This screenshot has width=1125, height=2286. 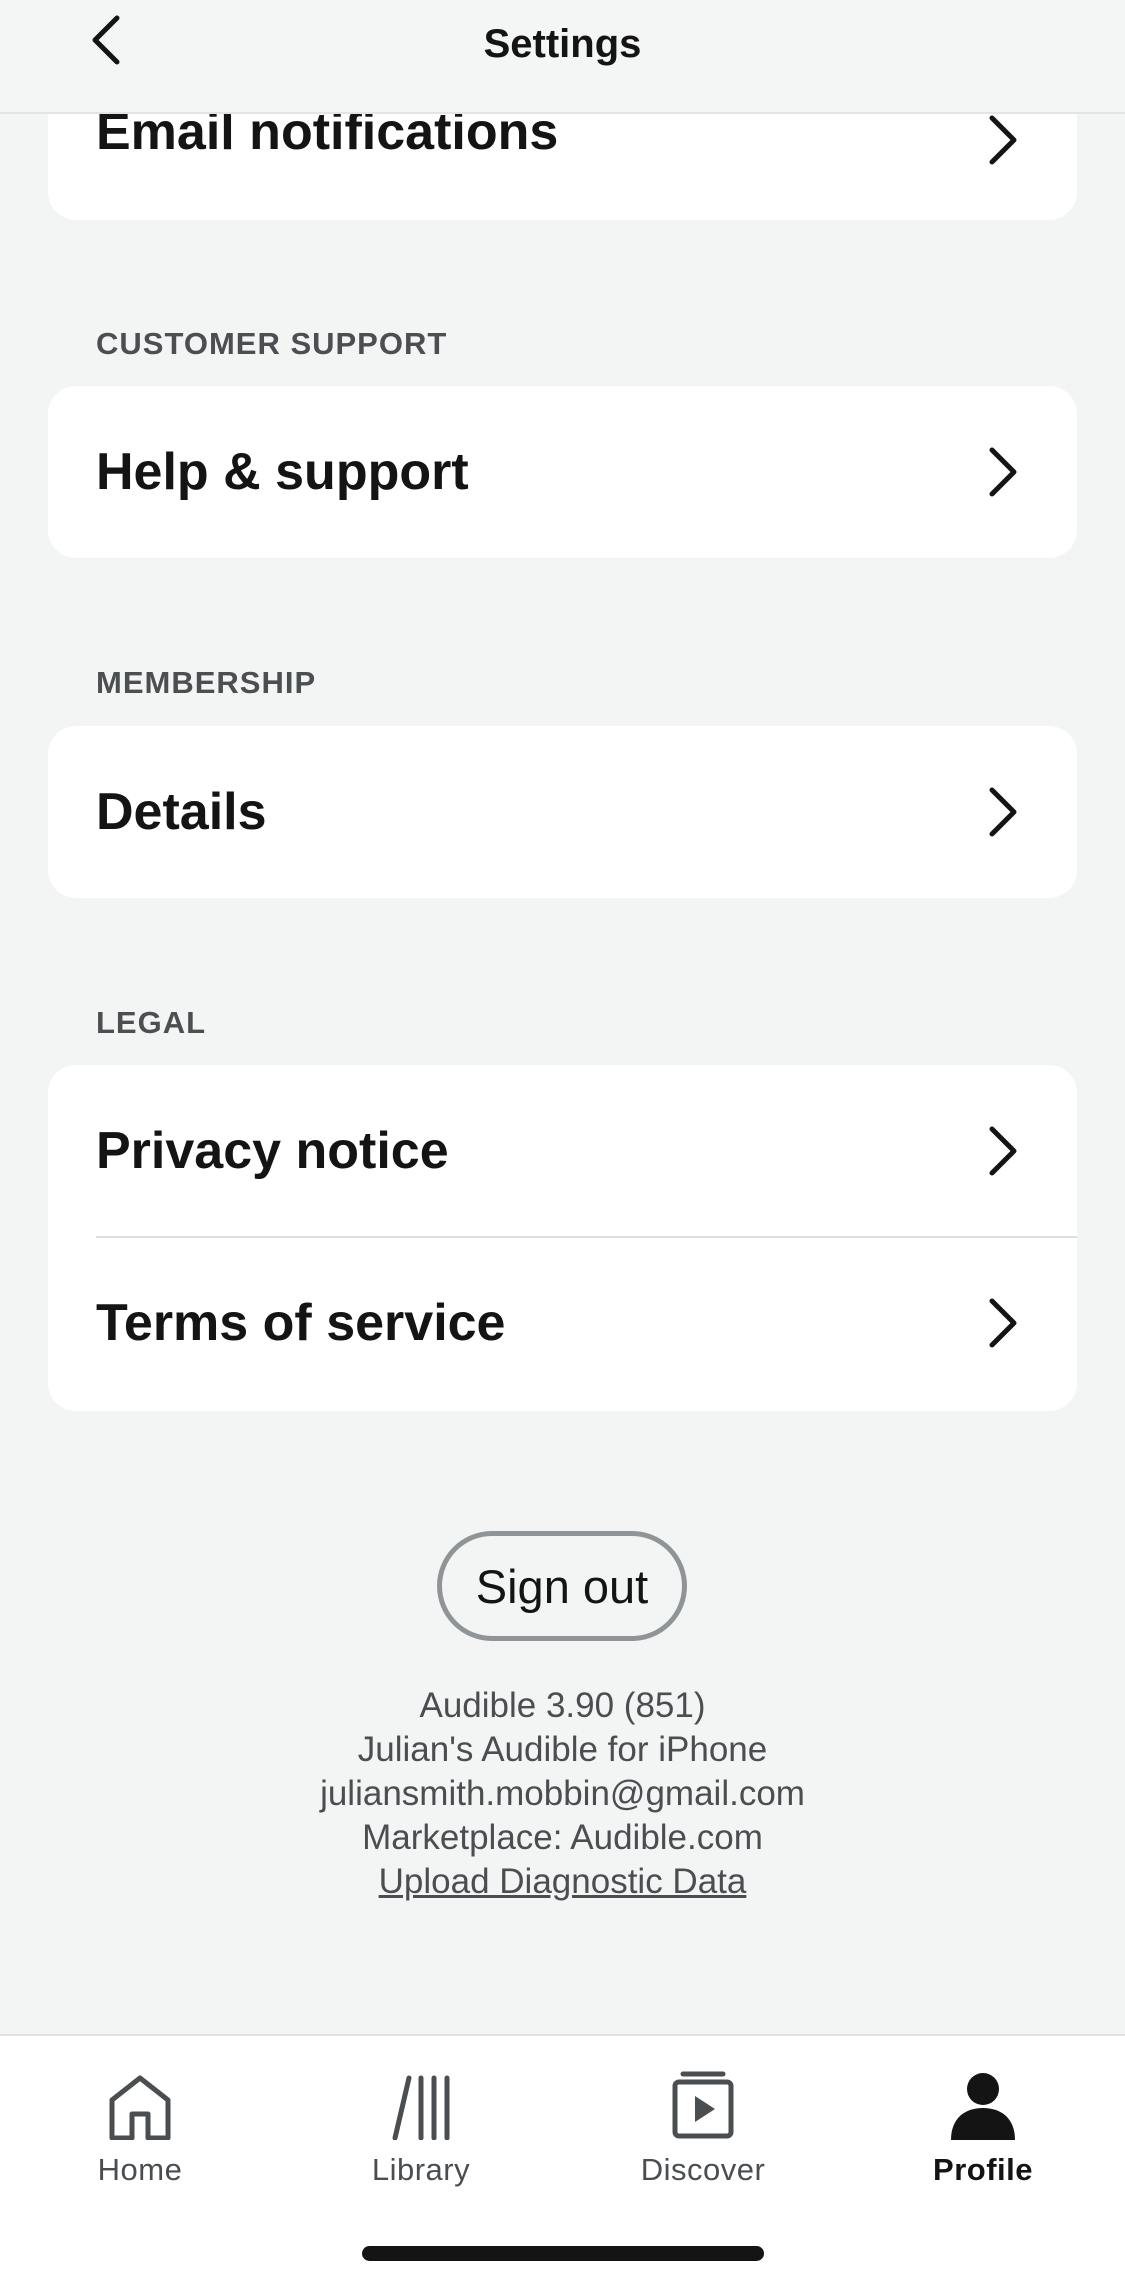 What do you see at coordinates (151, 1022) in the screenshot?
I see `legal-heading: LEGAL` at bounding box center [151, 1022].